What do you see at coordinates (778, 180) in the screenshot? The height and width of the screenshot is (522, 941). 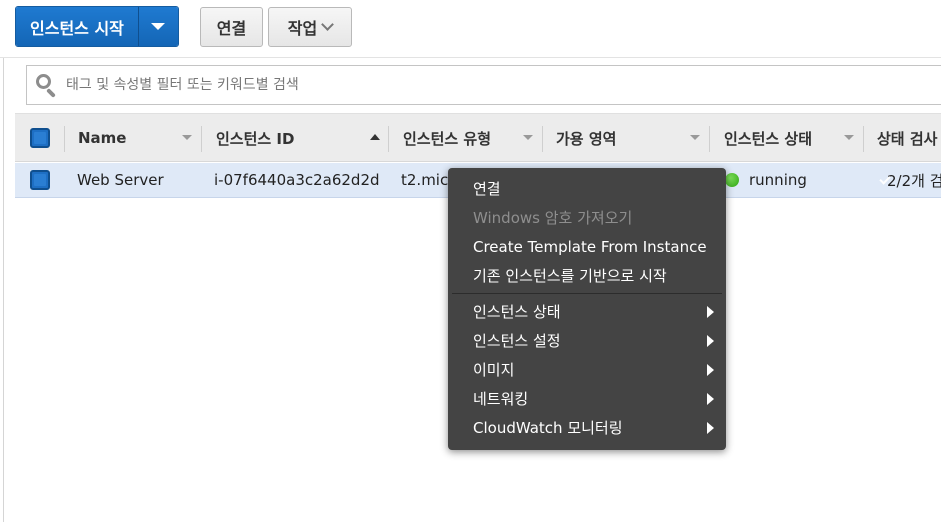 I see `instance-state-text: running` at bounding box center [778, 180].